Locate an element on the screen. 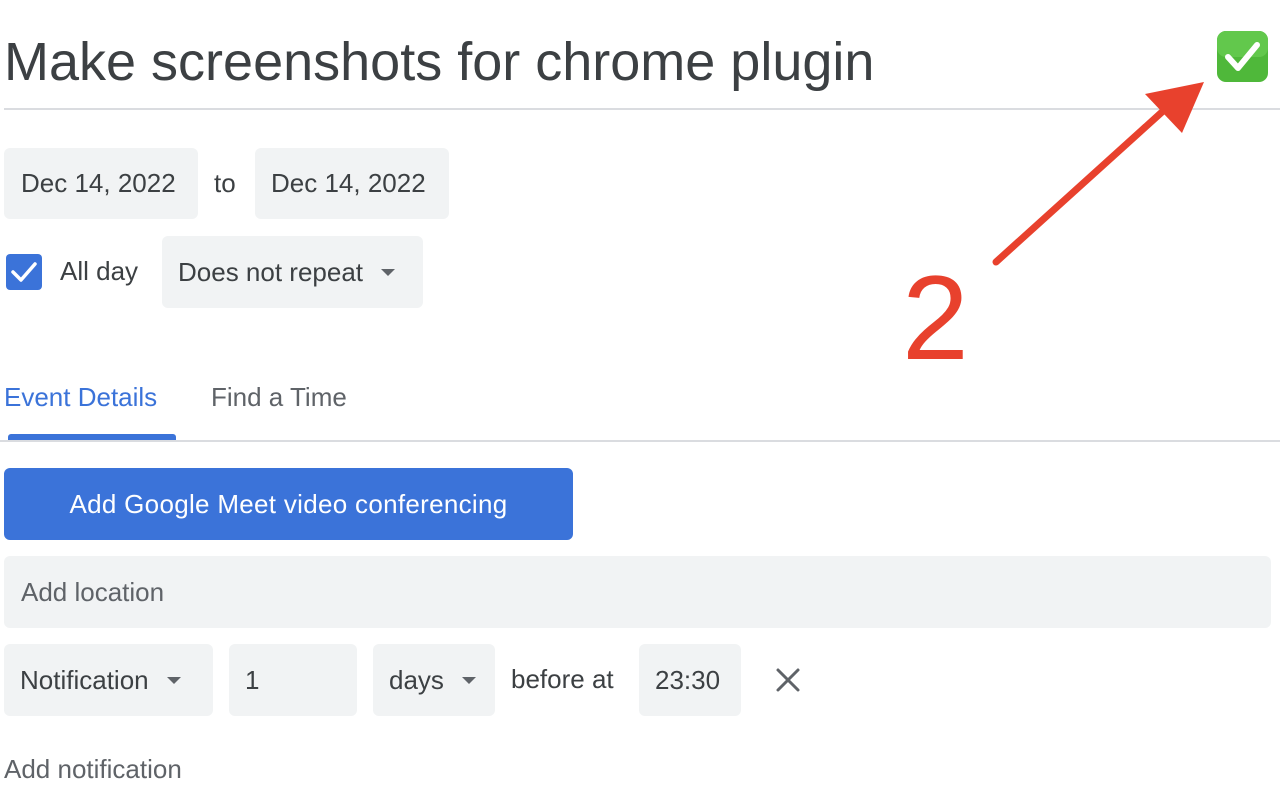 Image resolution: width=1280 pixels, height=800 pixels. notification-before-label: before at is located at coordinates (562, 679).